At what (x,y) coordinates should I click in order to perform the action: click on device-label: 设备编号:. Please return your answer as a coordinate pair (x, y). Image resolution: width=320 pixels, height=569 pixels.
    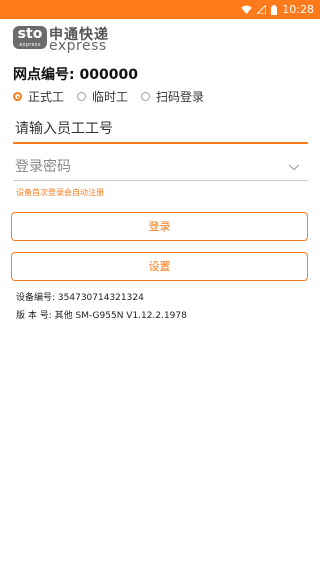
    Looking at the image, I should click on (36, 298).